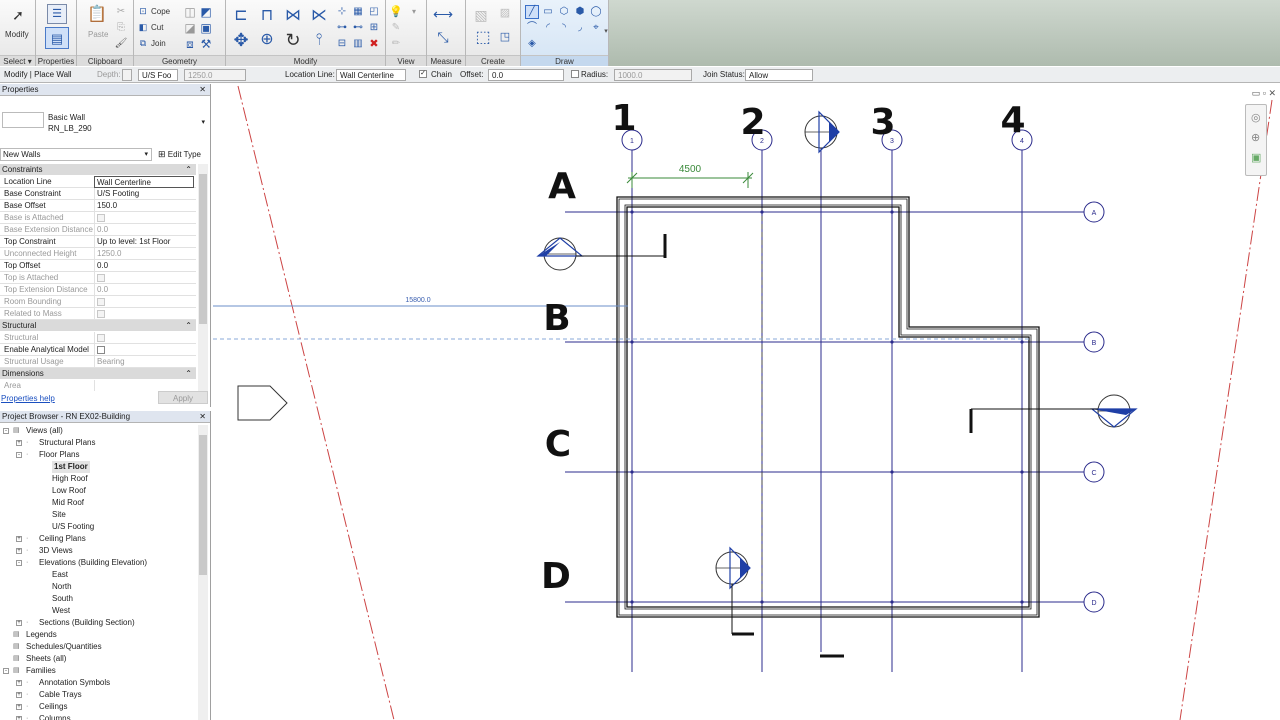 This screenshot has width=1280, height=720. Describe the element at coordinates (144, 242) in the screenshot. I see `property-value: Up to level: 1st Floor` at that location.